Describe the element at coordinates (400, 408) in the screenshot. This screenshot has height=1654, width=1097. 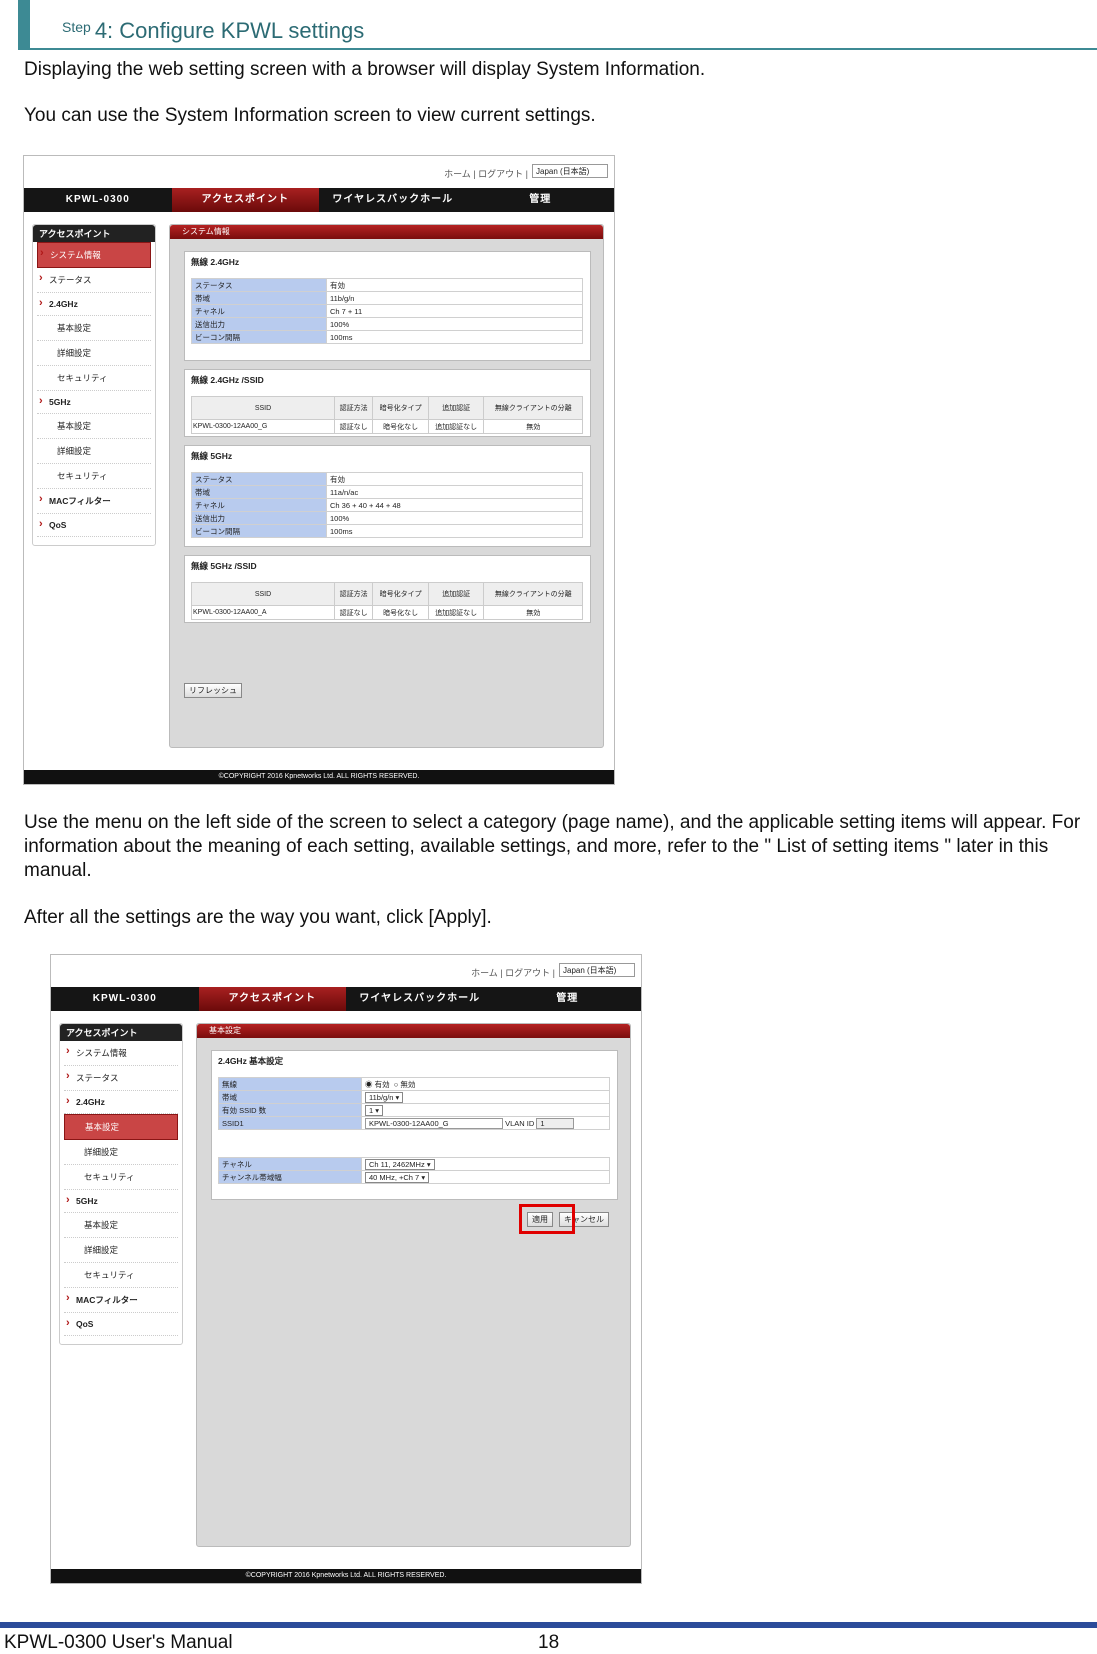
I see `col-header: 暗号化タイプ` at that location.